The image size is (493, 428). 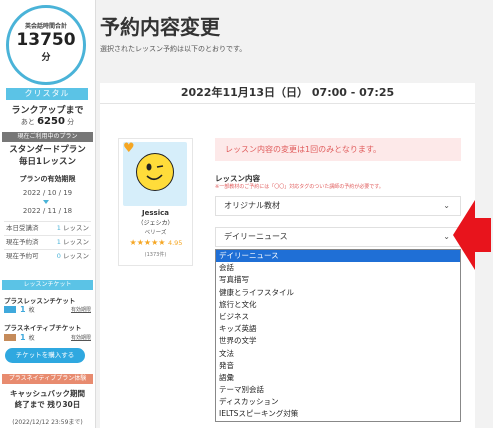 What do you see at coordinates (155, 233) in the screenshot?
I see `tutor-nationality: ベリーズ` at bounding box center [155, 233].